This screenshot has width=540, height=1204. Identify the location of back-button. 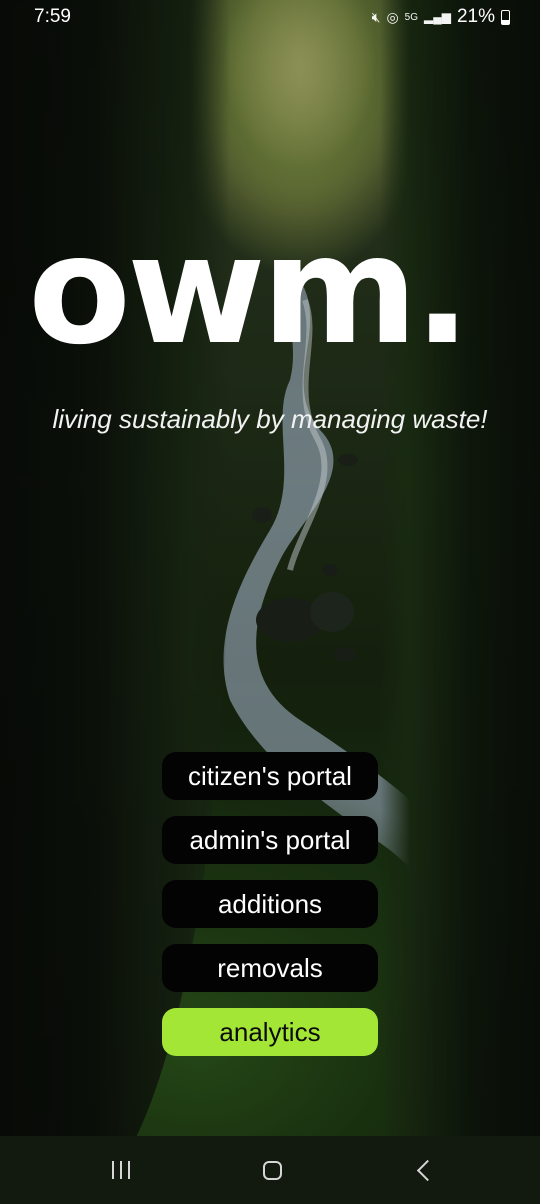
(424, 1170).